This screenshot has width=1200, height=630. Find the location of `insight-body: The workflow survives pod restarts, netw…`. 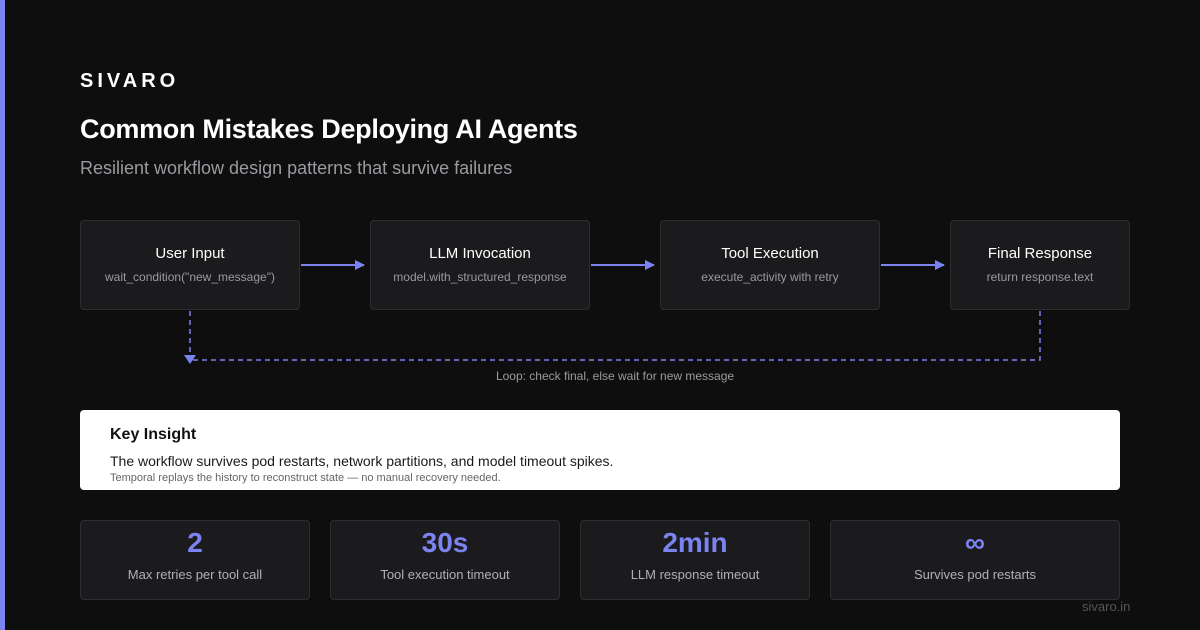

insight-body: The workflow survives pod restarts, netw… is located at coordinates (362, 461).